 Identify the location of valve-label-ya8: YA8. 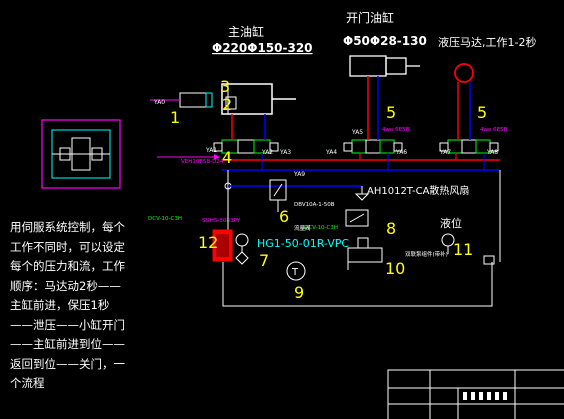
(492, 152).